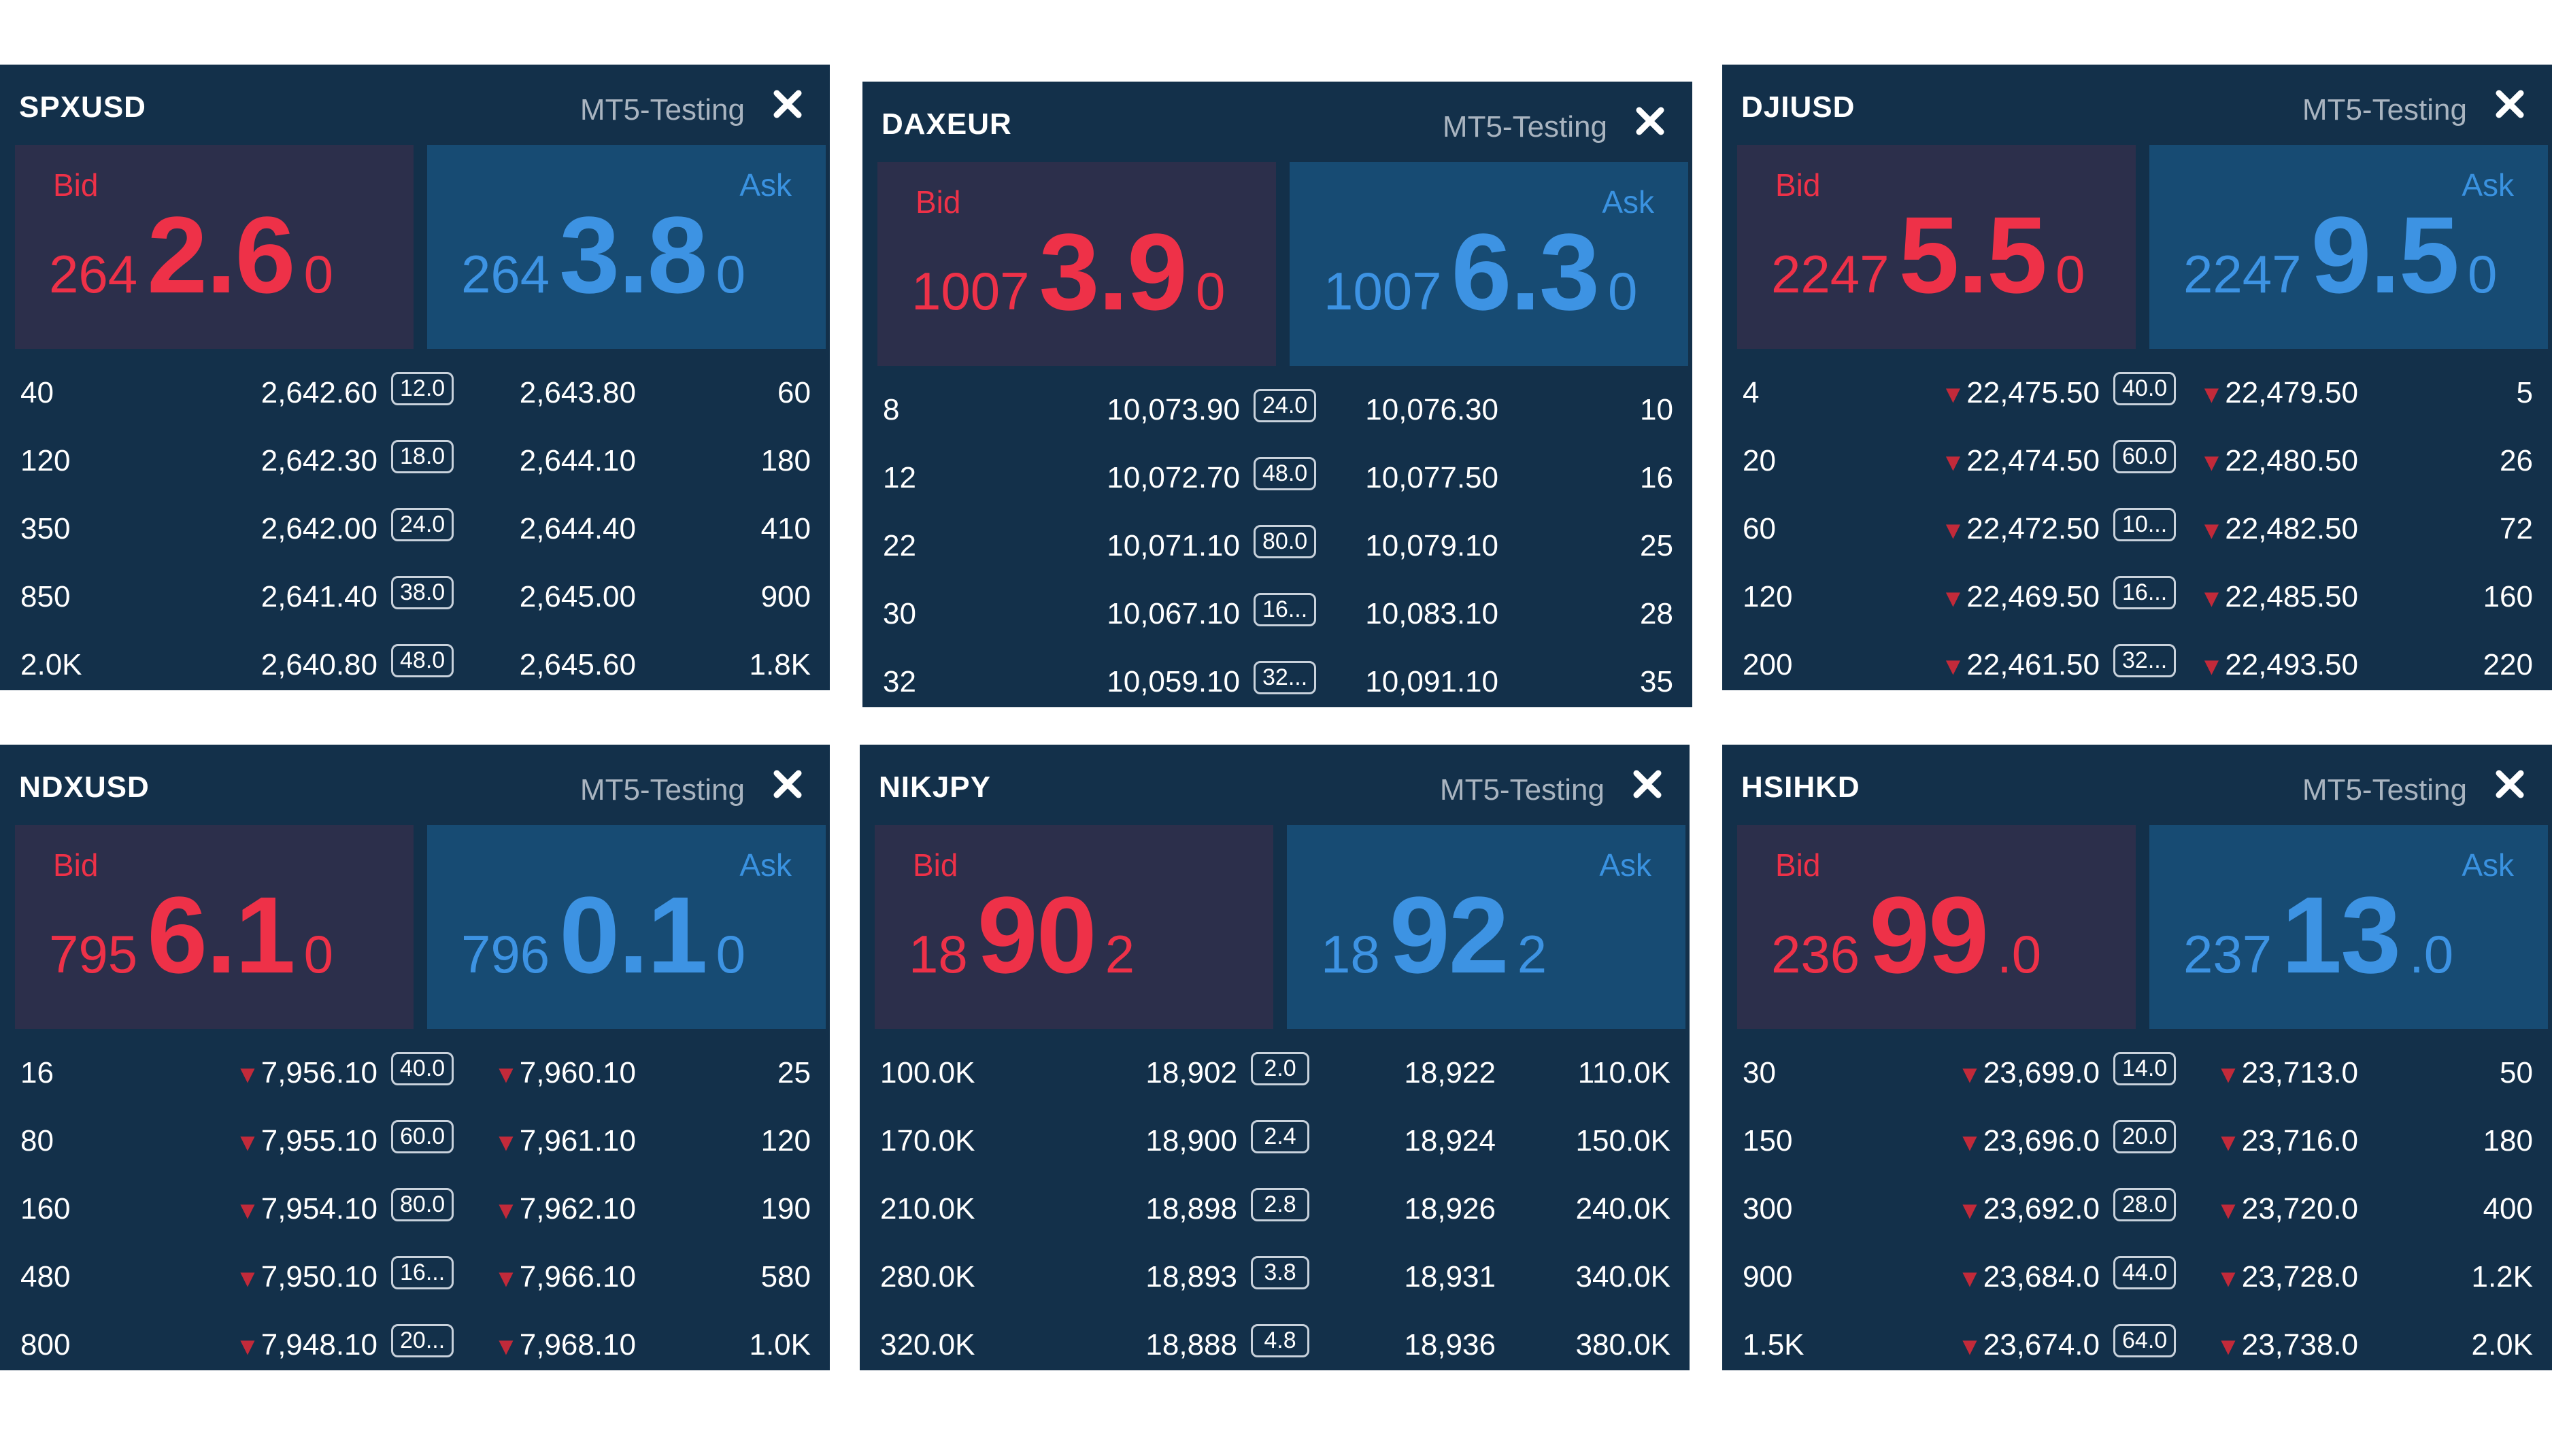 The height and width of the screenshot is (1456, 2552). Describe the element at coordinates (785, 528) in the screenshot. I see `ask-volume: 410` at that location.